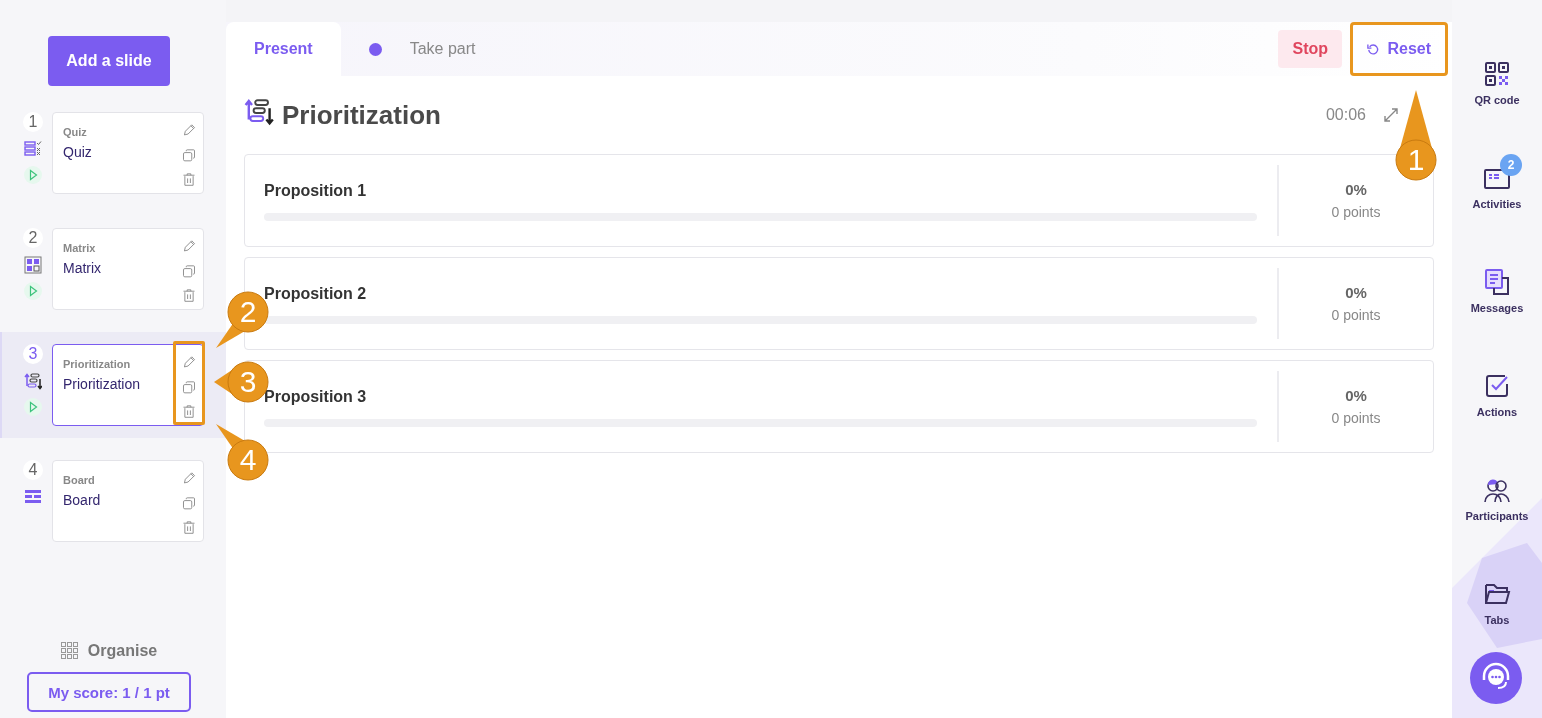 The height and width of the screenshot is (718, 1542). What do you see at coordinates (1497, 74) in the screenshot?
I see `qr-icon` at bounding box center [1497, 74].